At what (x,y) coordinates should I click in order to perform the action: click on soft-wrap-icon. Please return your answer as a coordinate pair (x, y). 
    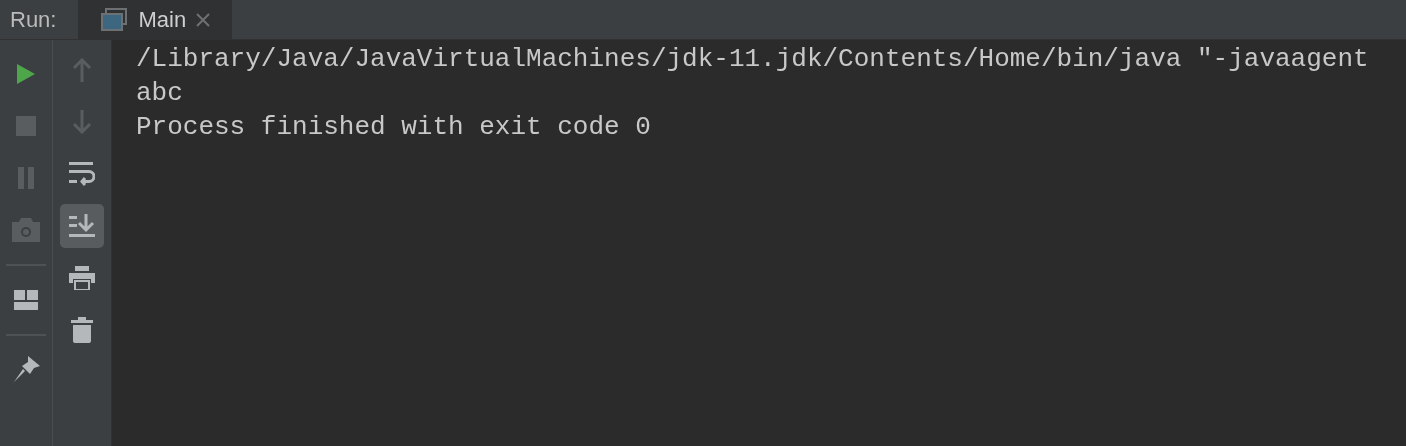
    Looking at the image, I should click on (82, 174).